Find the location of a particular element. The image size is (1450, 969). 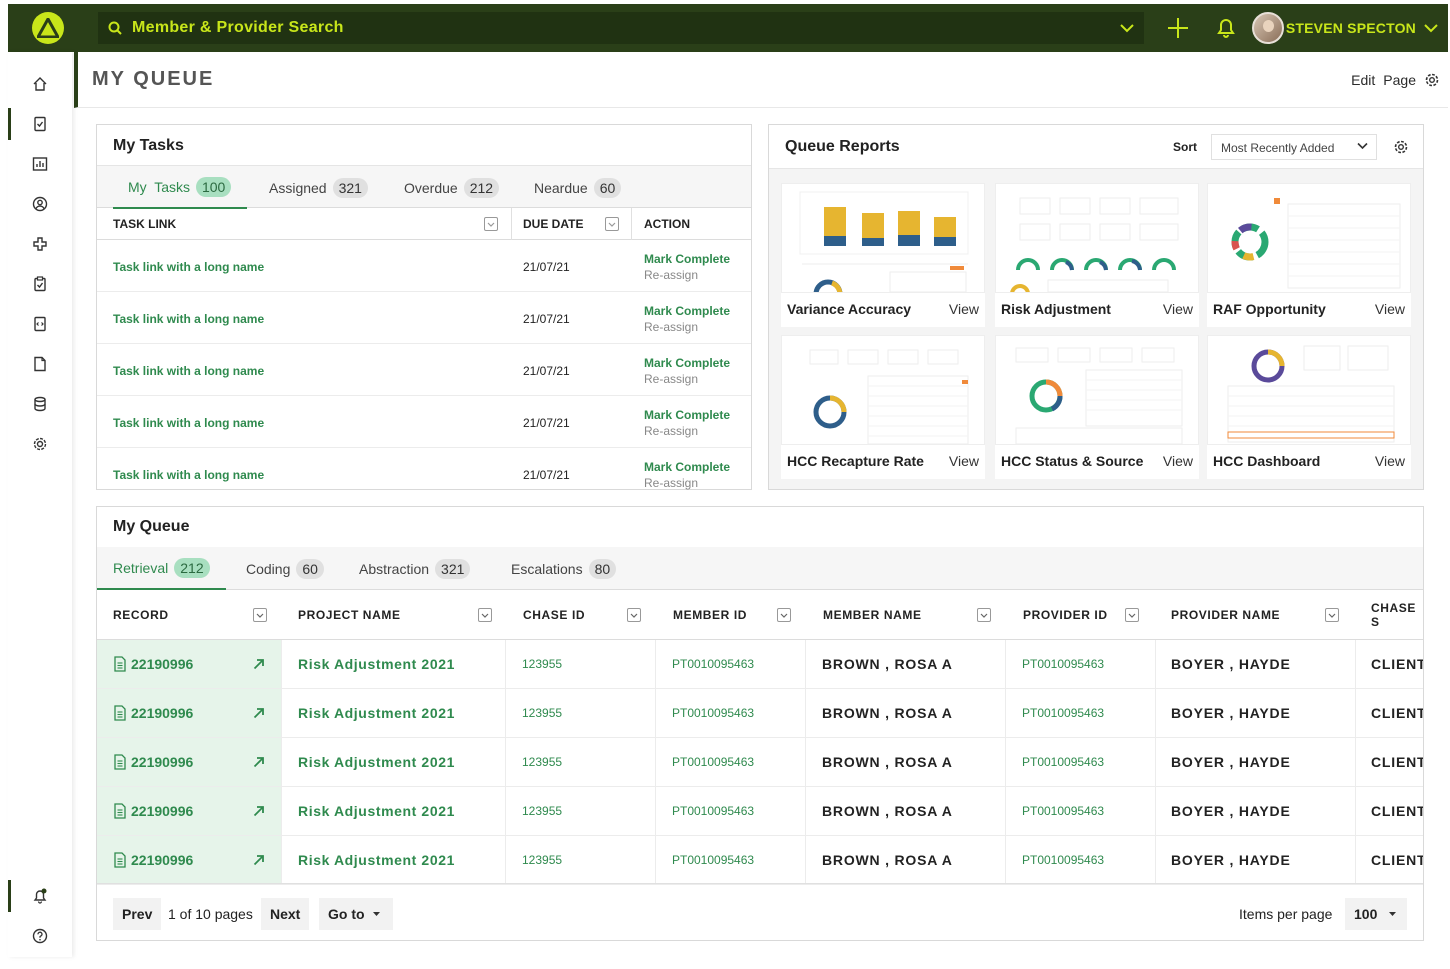

sidebar-item-coding is located at coordinates (40, 324).